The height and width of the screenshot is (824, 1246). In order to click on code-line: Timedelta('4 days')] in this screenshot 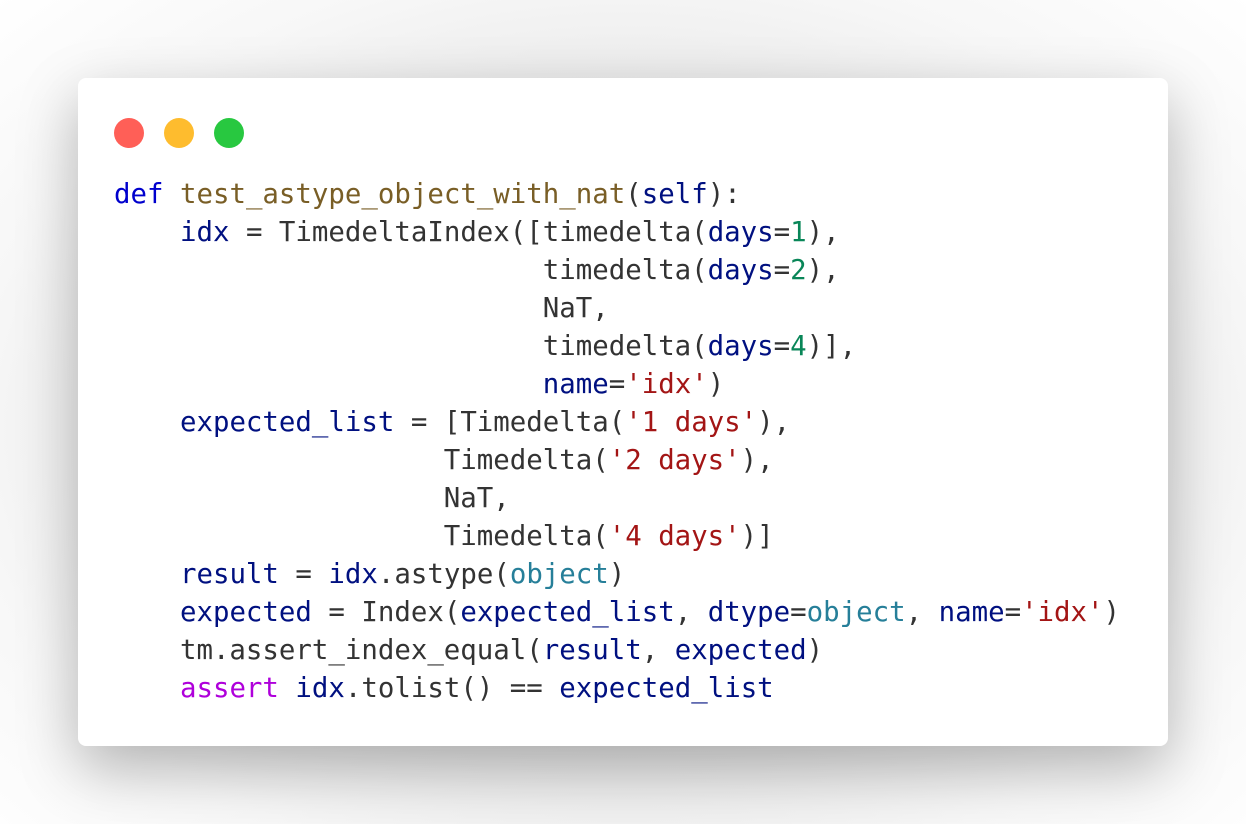, I will do `click(617, 537)`.